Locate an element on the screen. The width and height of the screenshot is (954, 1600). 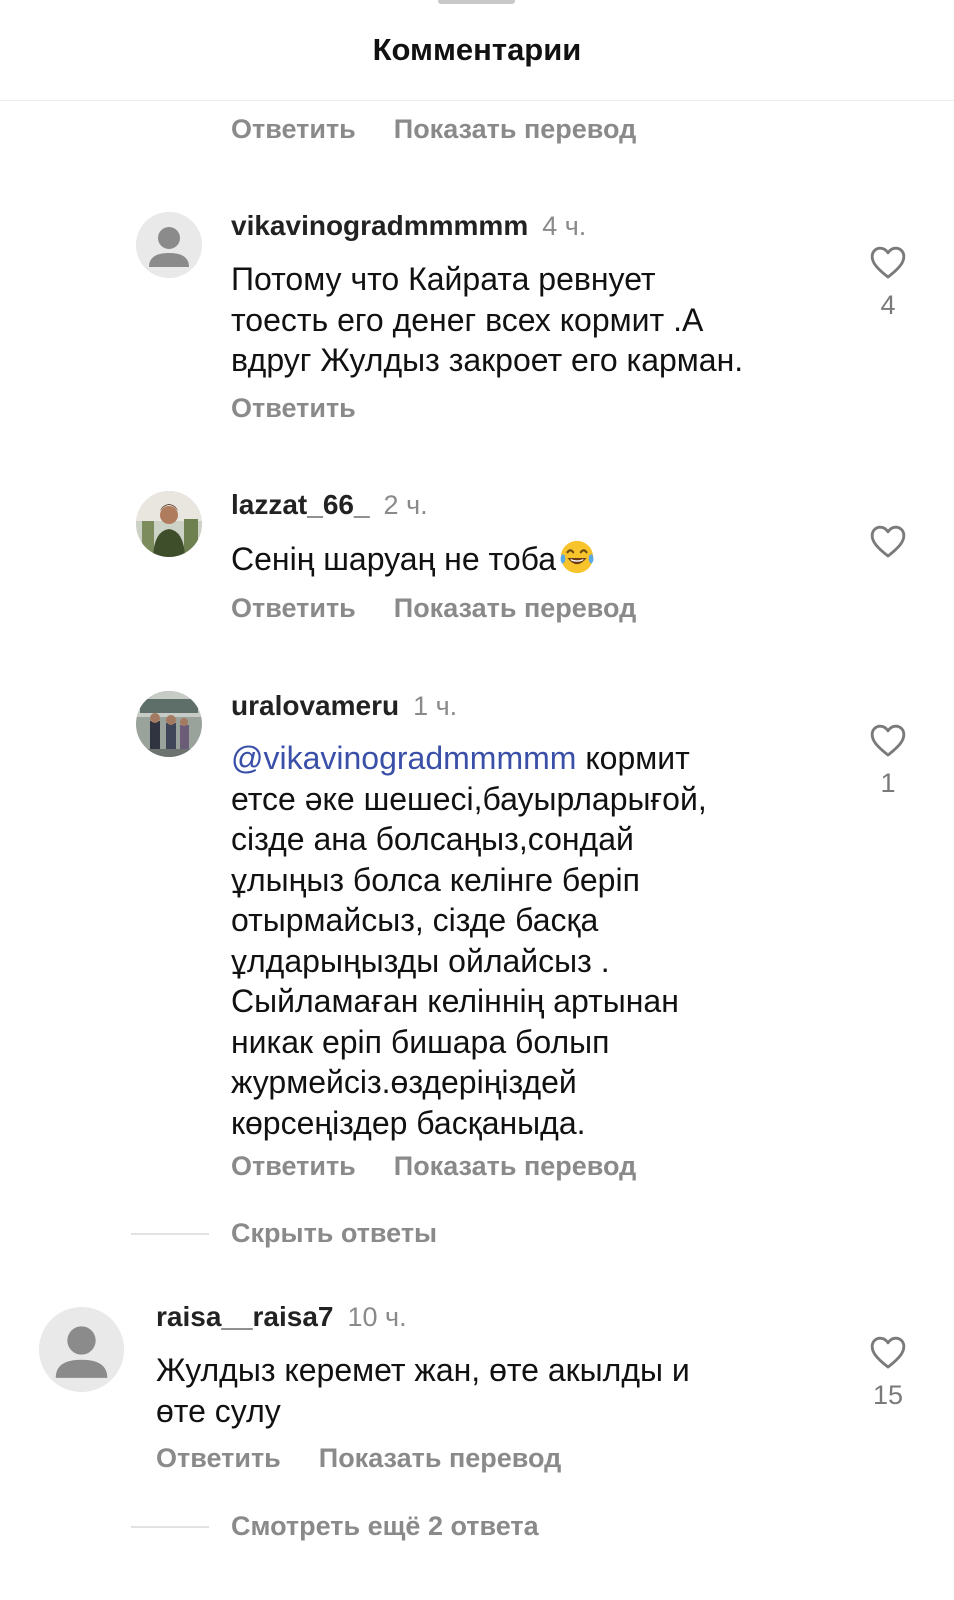
mention-link: @vikavinogradmmmmm is located at coordinates (403, 758).